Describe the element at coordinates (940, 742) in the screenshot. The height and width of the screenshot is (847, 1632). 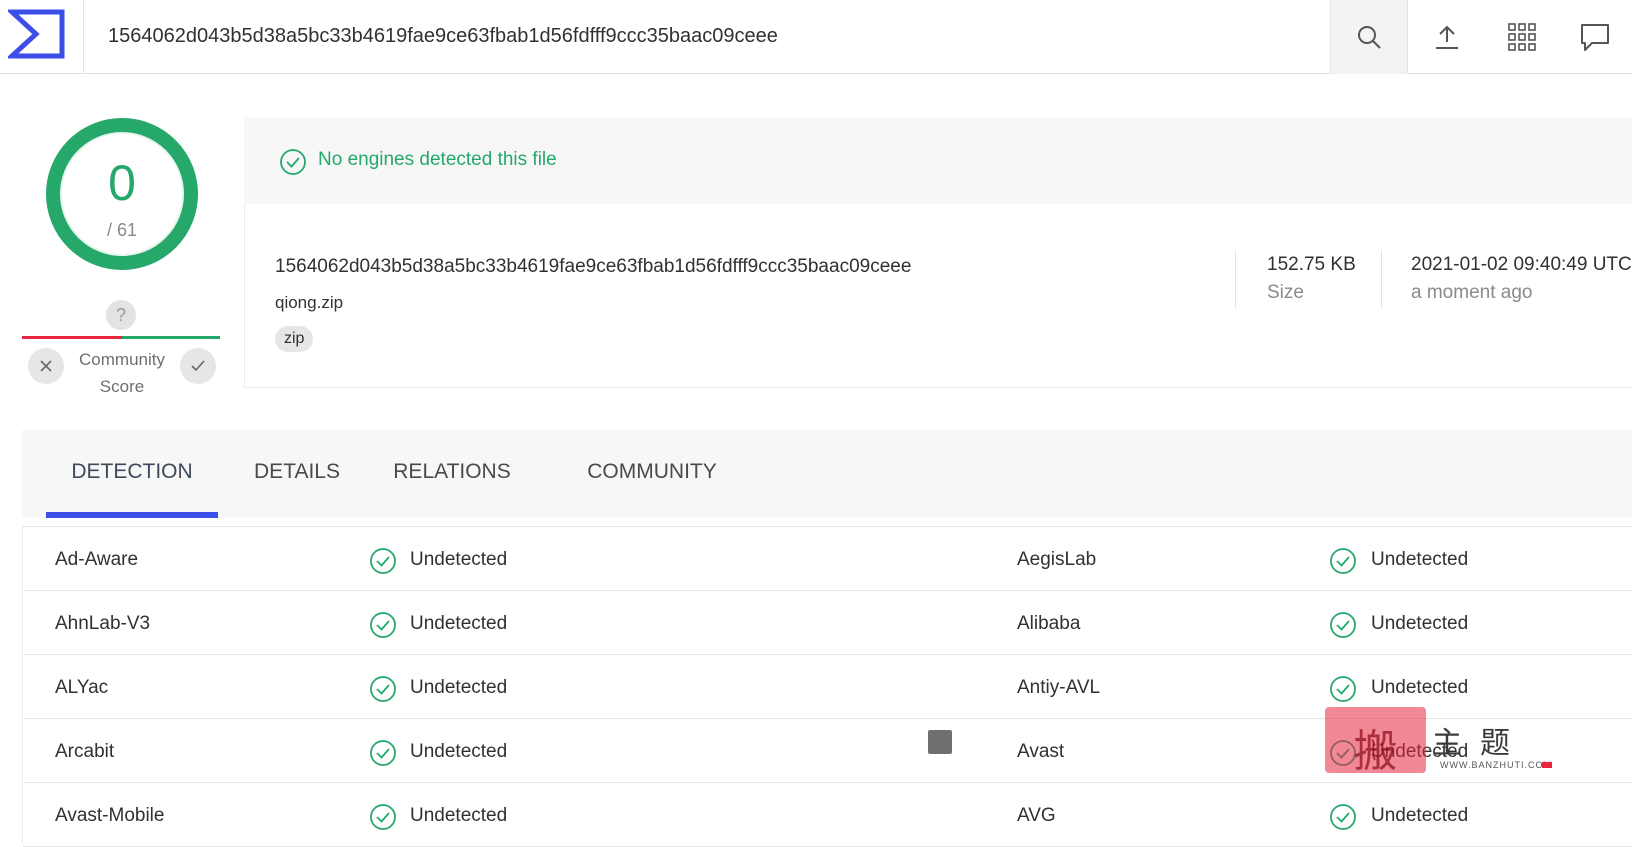
I see `overlay-square` at that location.